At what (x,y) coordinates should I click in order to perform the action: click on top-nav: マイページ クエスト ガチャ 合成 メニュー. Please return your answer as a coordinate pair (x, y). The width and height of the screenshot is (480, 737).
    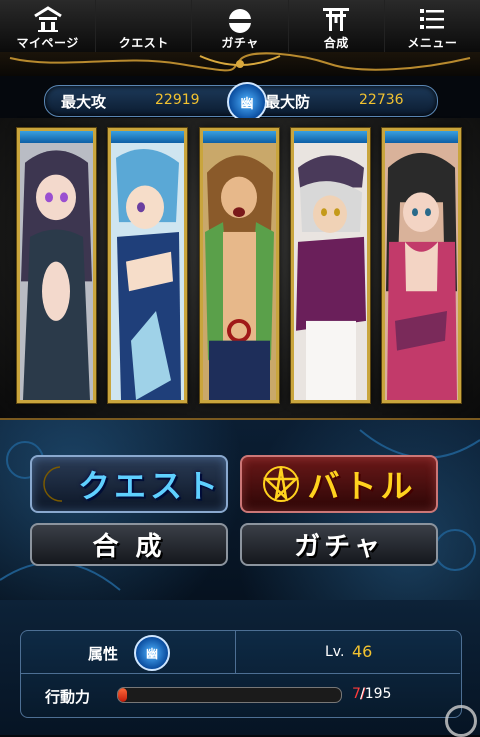
    Looking at the image, I should click on (240, 27).